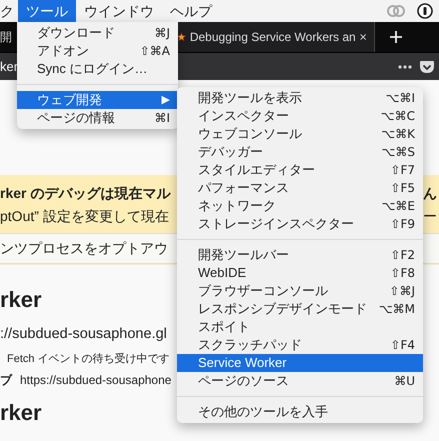  What do you see at coordinates (427, 67) in the screenshot?
I see `chevron-shield-icon` at bounding box center [427, 67].